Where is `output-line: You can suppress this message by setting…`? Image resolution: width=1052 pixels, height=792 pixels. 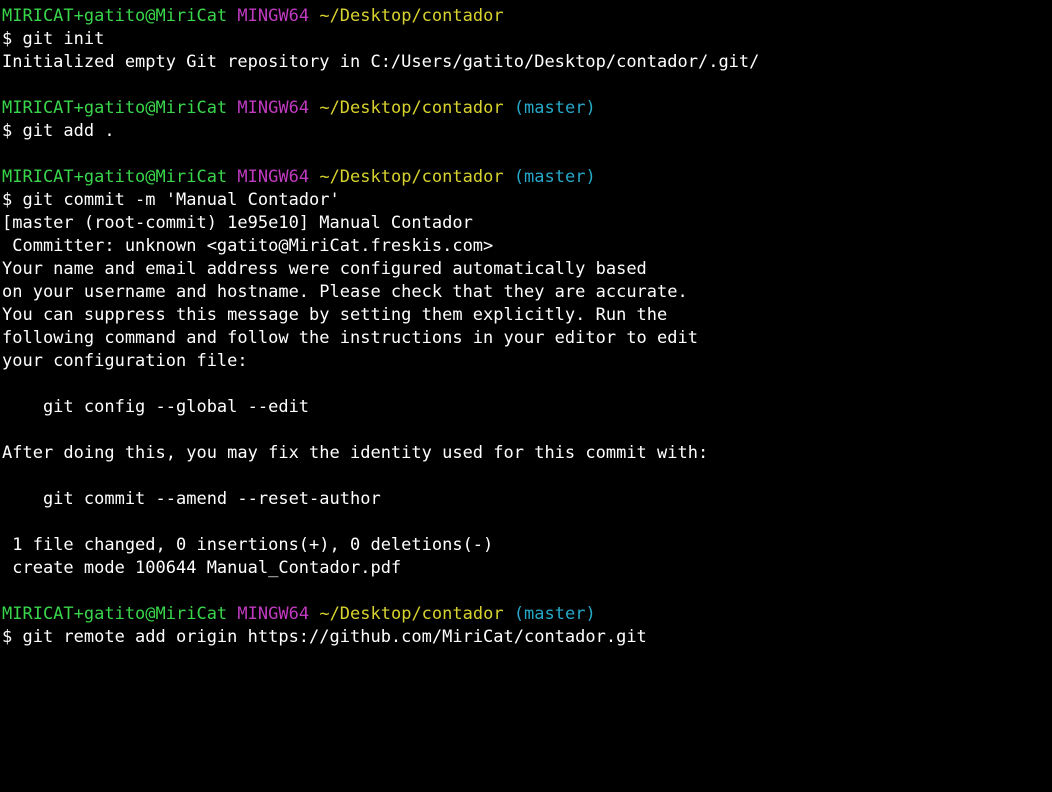 output-line: You can suppress this message by setting… is located at coordinates (527, 315).